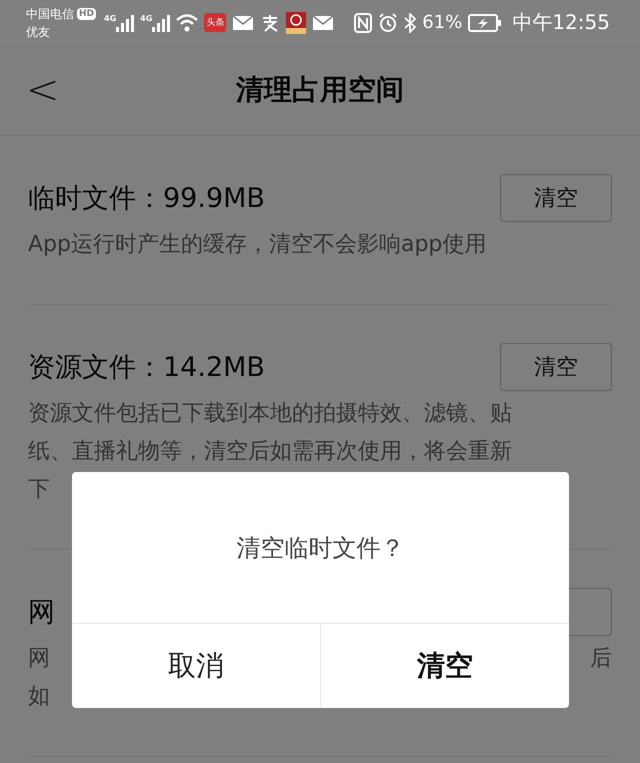  What do you see at coordinates (41, 613) in the screenshot?
I see `section-title: 网` at bounding box center [41, 613].